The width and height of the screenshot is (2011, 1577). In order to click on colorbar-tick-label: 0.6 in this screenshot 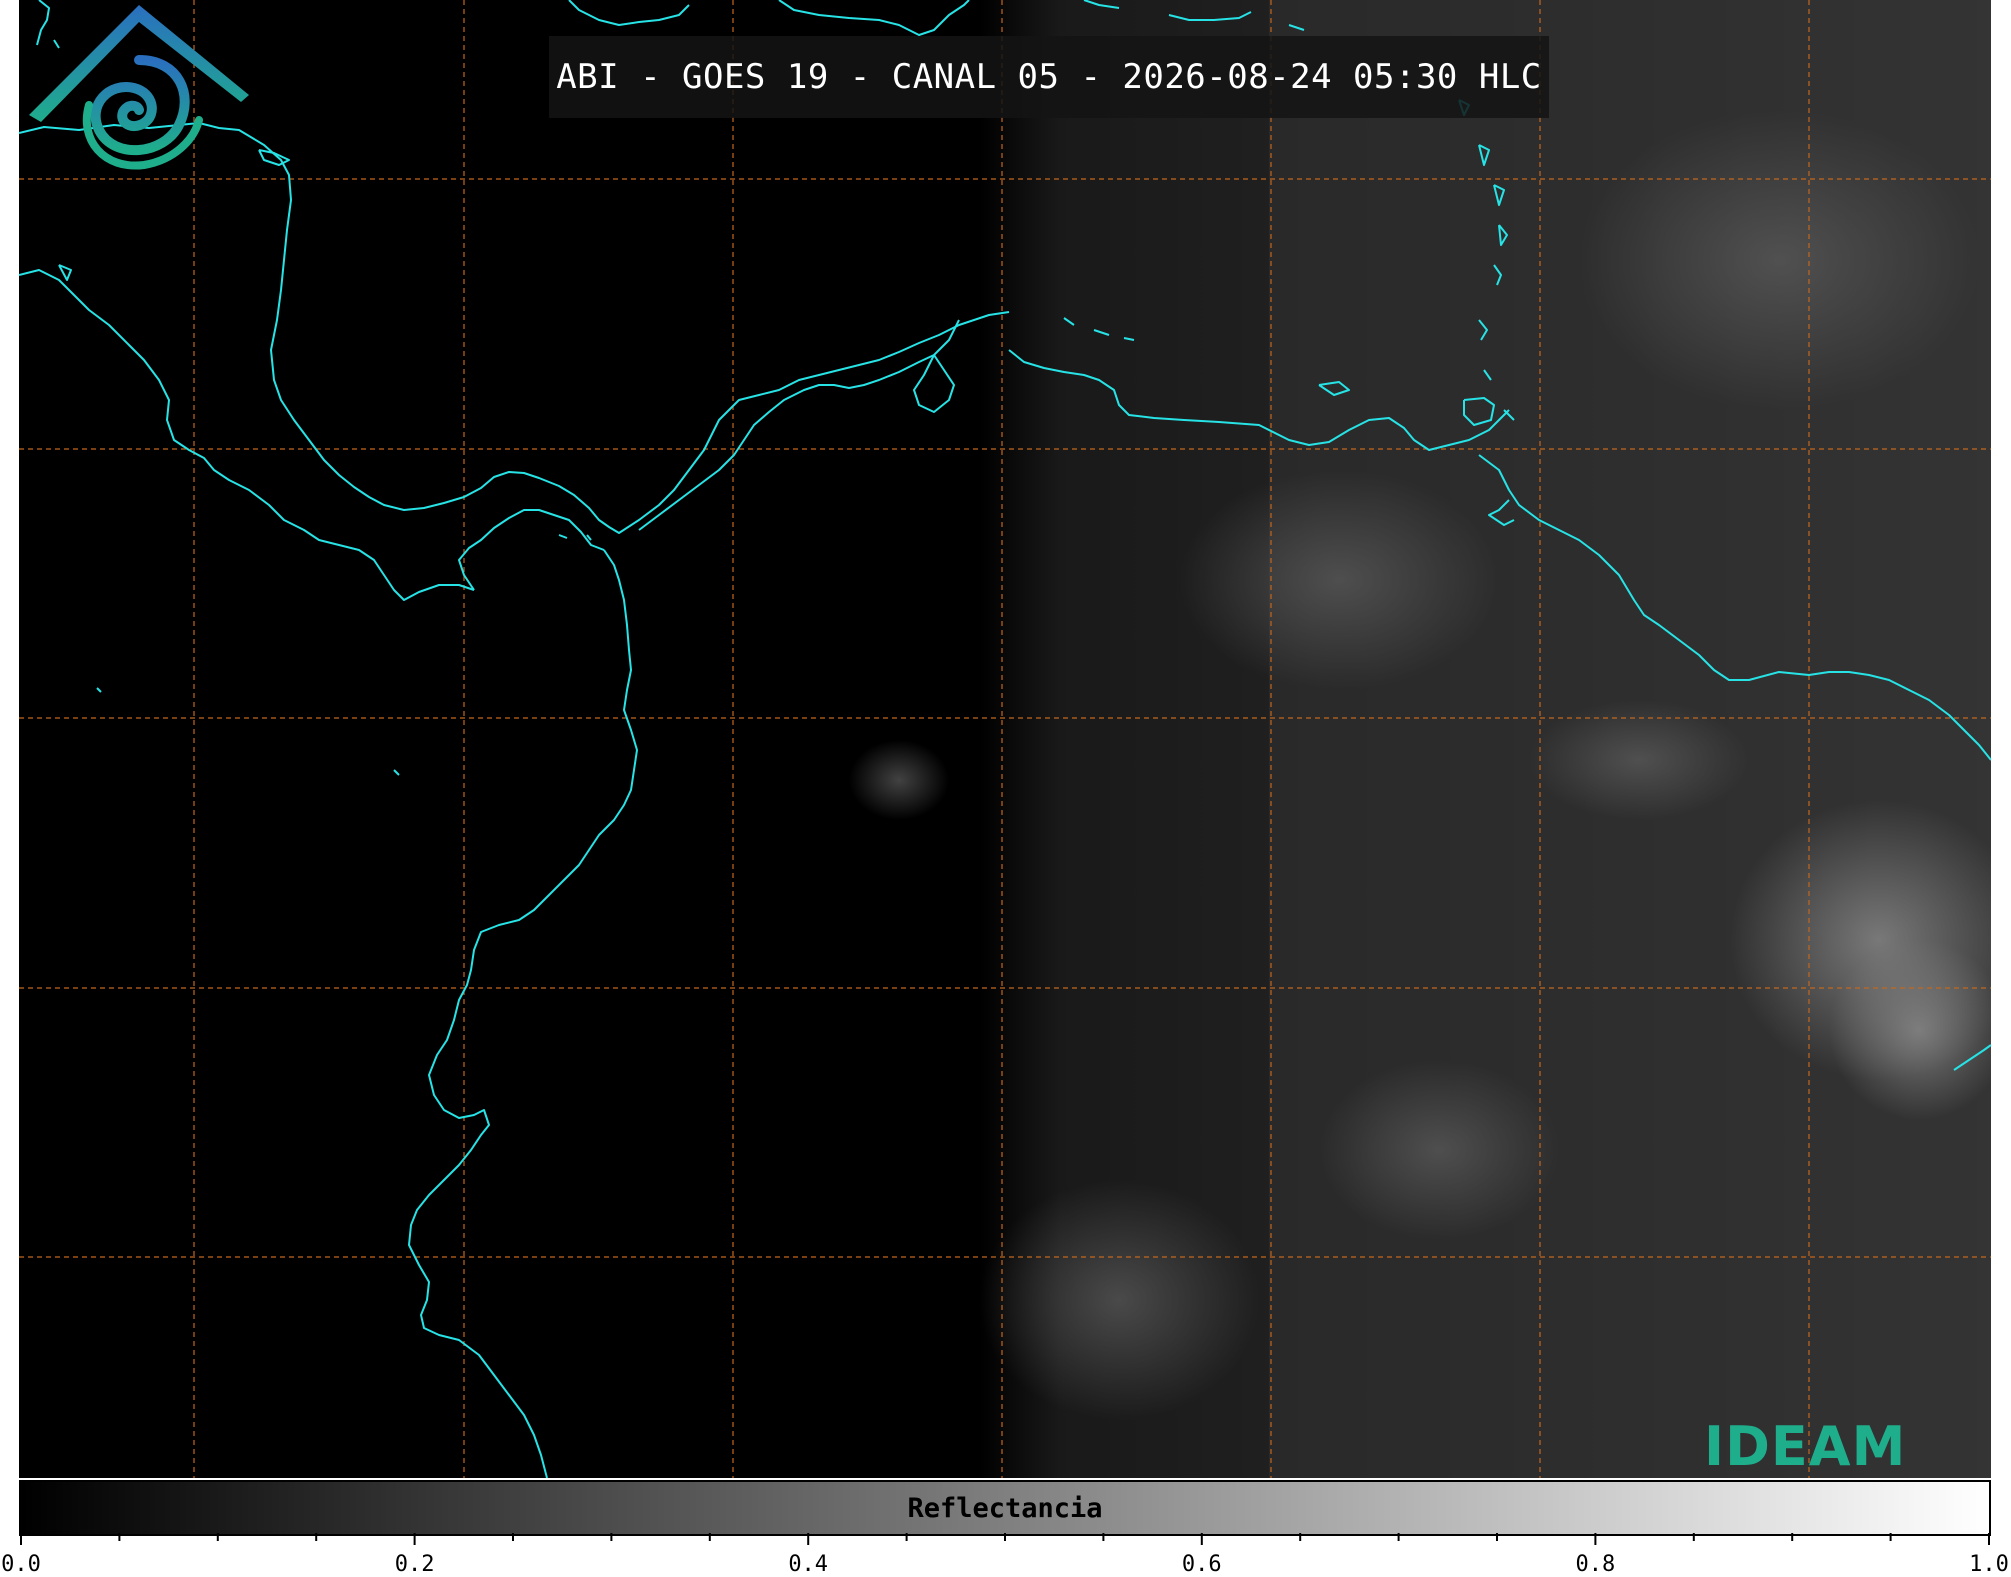, I will do `click(1201, 1564)`.